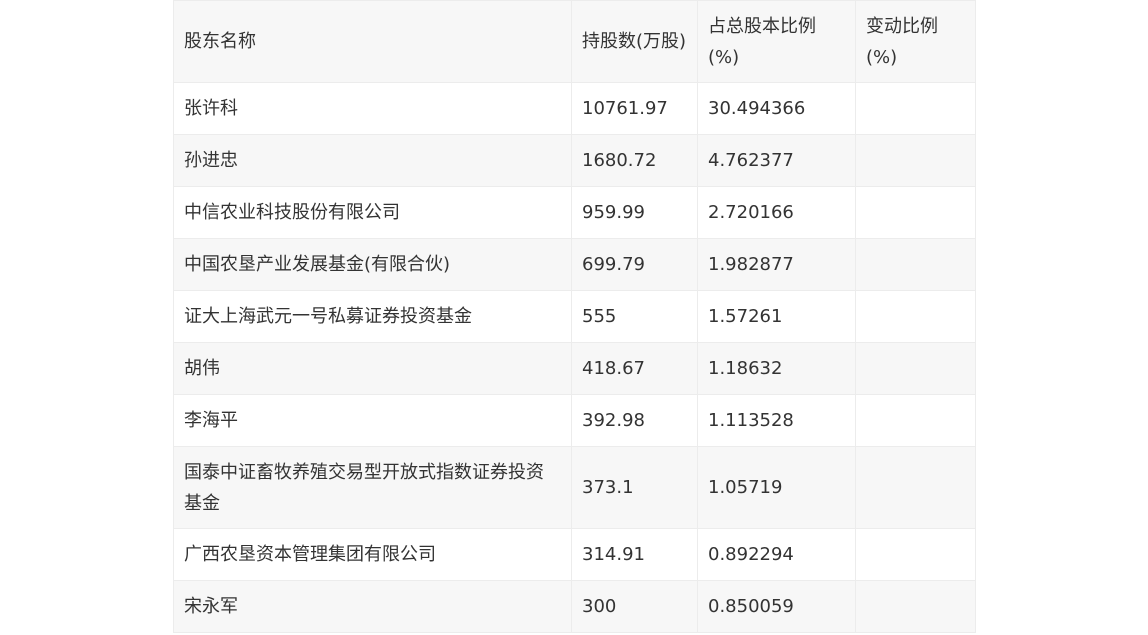  I want to click on cell-ratio: 1.57261, so click(776, 316).